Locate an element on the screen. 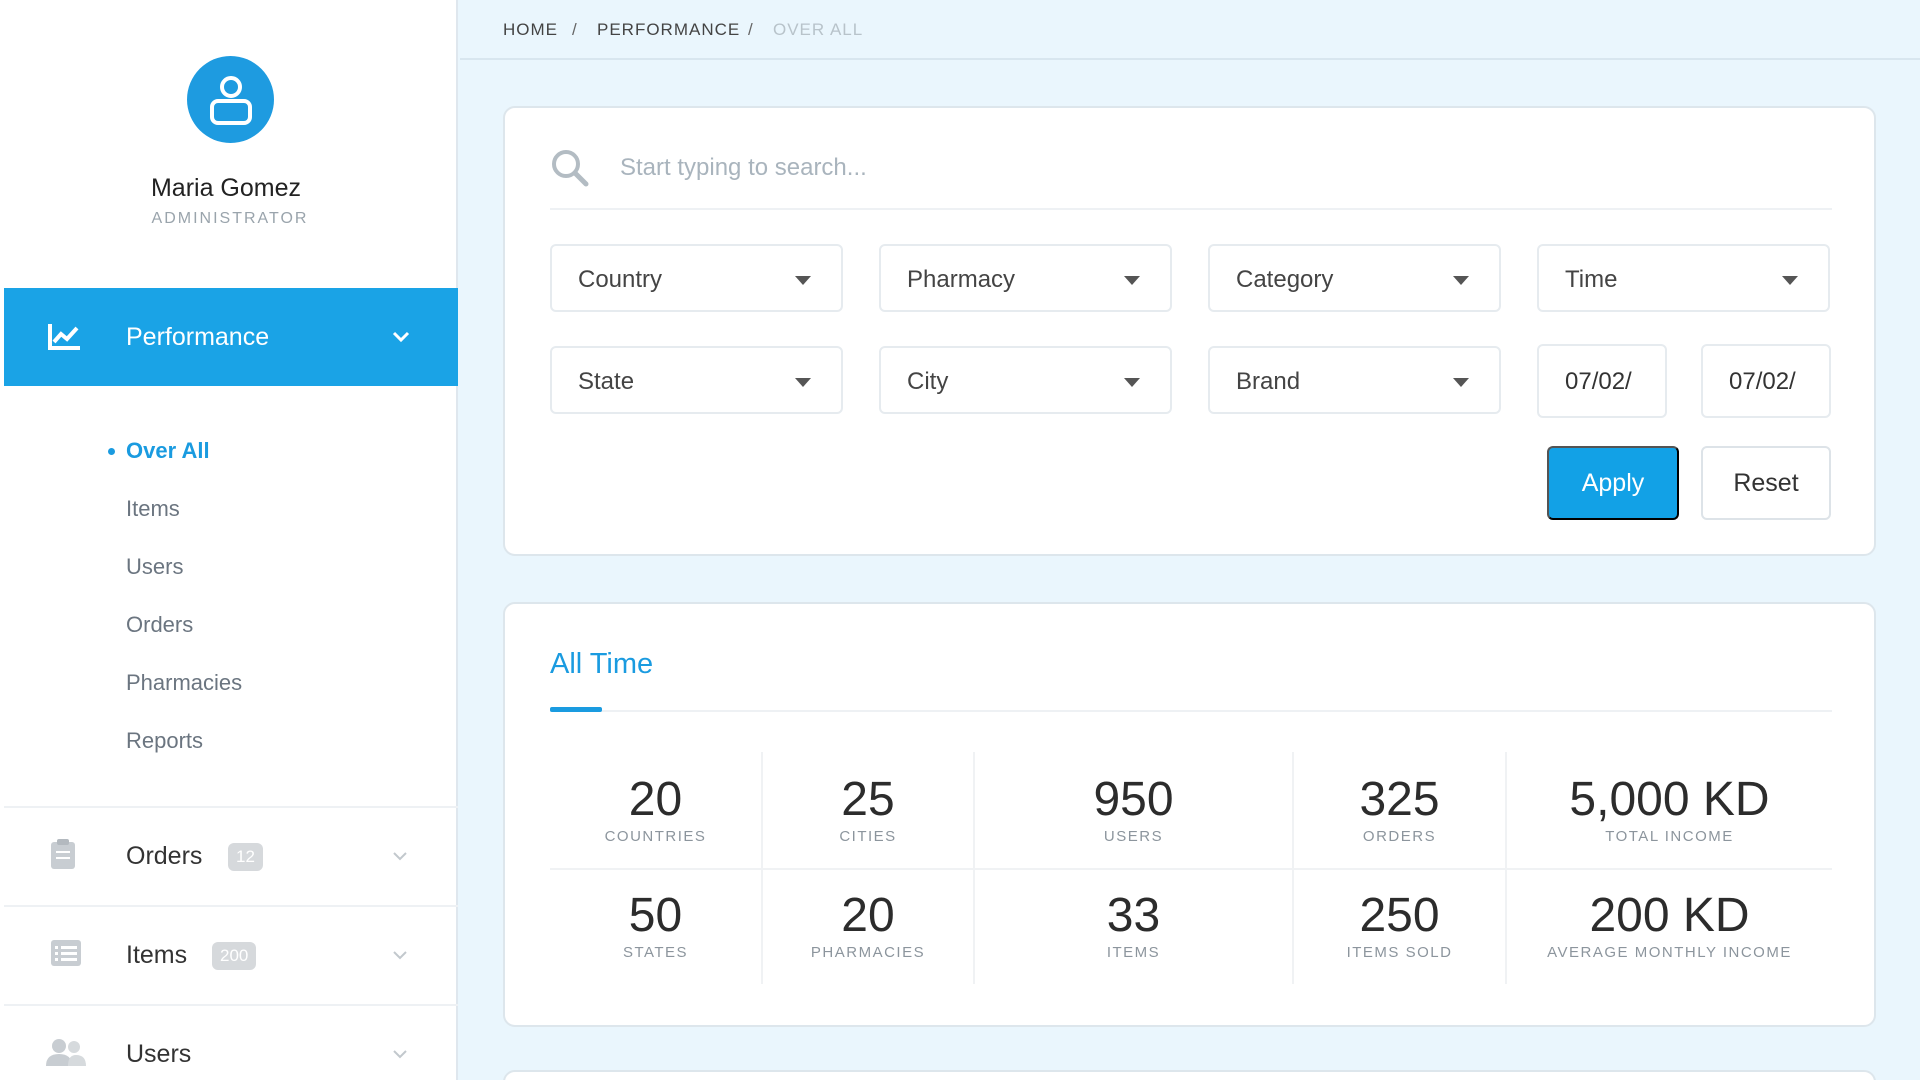 The width and height of the screenshot is (1920, 1080). country-select-value: Country is located at coordinates (620, 279).